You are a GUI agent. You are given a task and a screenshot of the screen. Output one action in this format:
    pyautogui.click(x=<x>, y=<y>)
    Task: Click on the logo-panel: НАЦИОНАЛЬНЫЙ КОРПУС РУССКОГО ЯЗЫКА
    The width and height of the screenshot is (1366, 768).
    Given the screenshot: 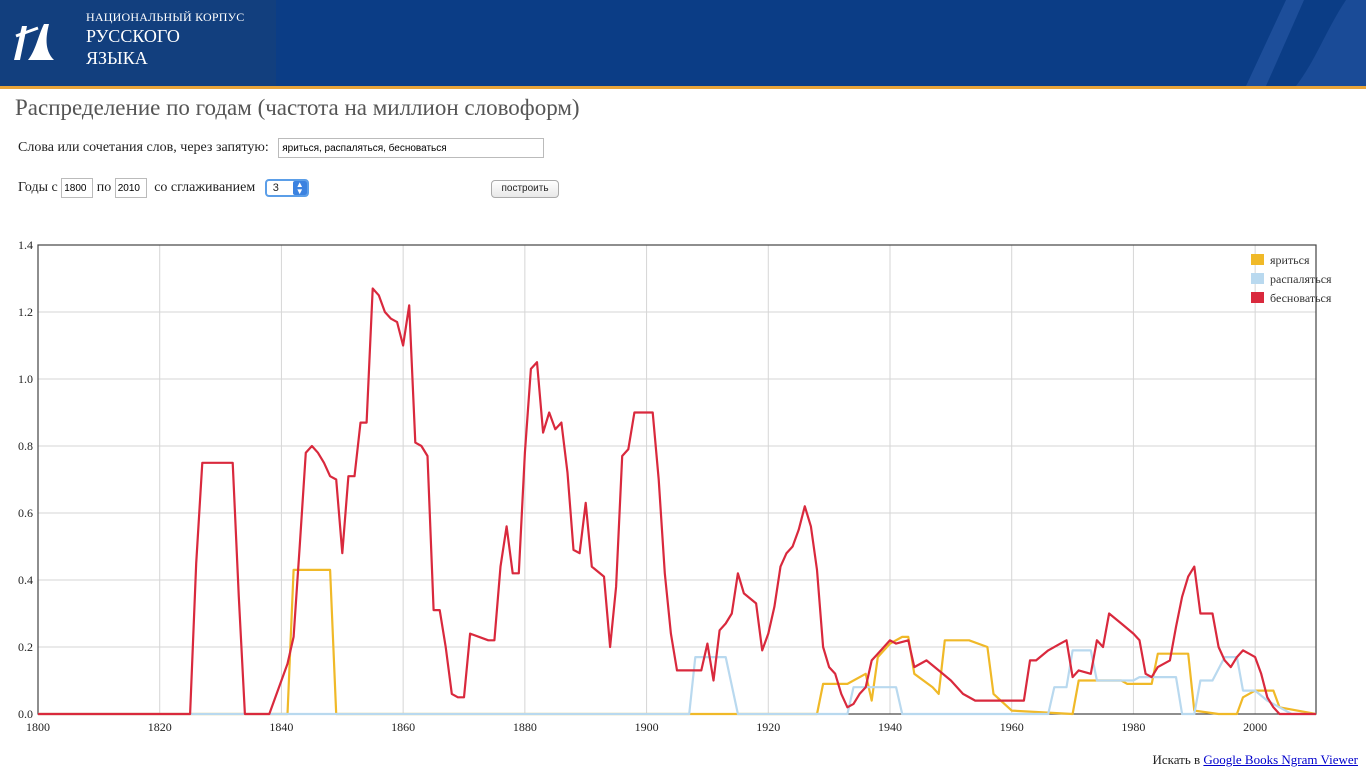 What is the action you would take?
    pyautogui.click(x=138, y=43)
    